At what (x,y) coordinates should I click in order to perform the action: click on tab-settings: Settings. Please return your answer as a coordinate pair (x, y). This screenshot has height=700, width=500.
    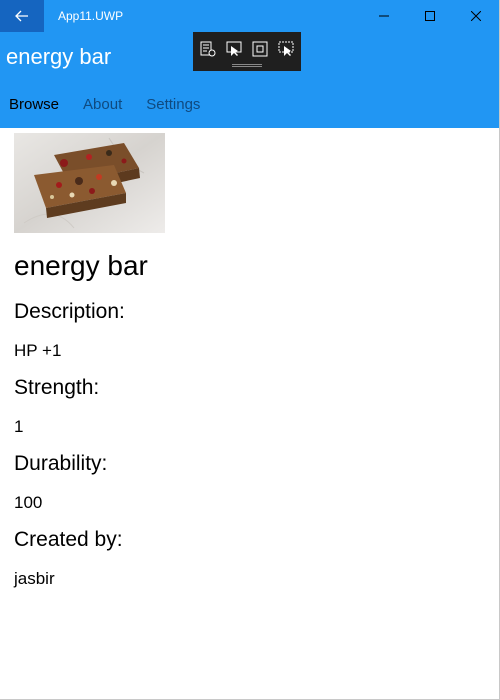
    Looking at the image, I should click on (173, 104).